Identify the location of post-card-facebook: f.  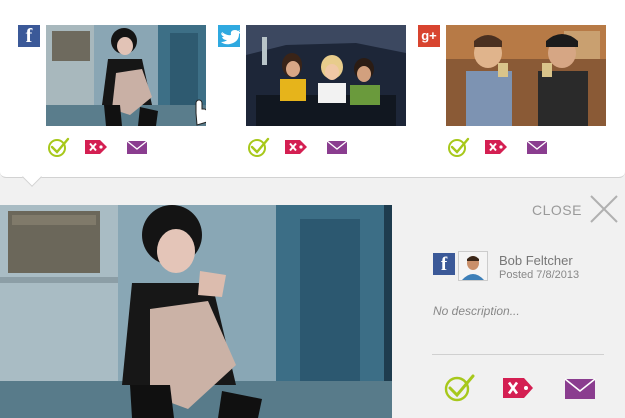
(118, 95).